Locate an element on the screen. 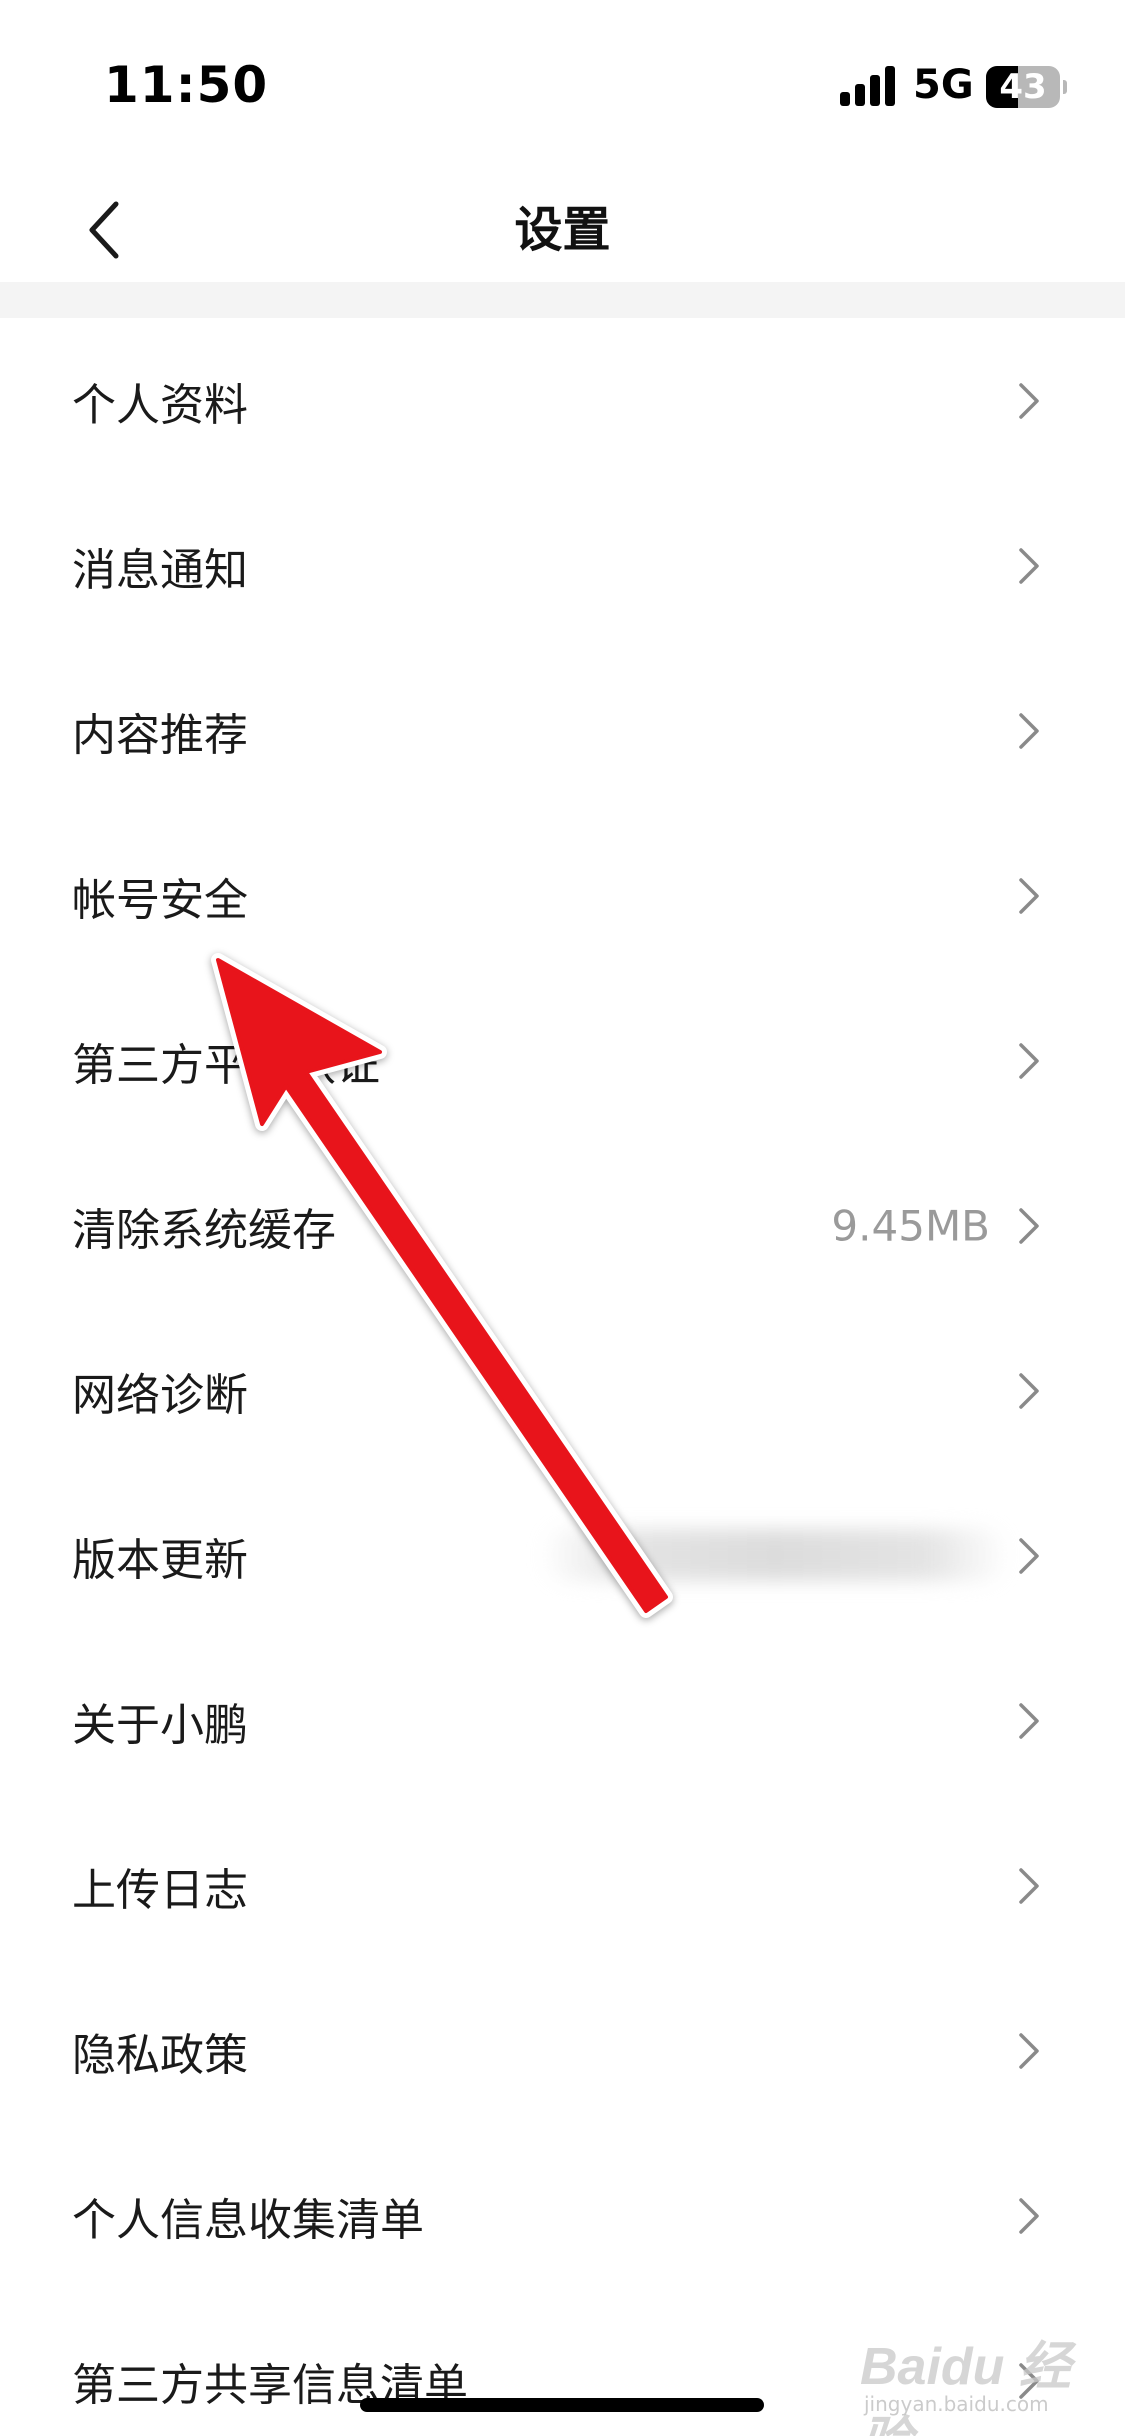 The width and height of the screenshot is (1125, 2436). section-divider is located at coordinates (562, 300).